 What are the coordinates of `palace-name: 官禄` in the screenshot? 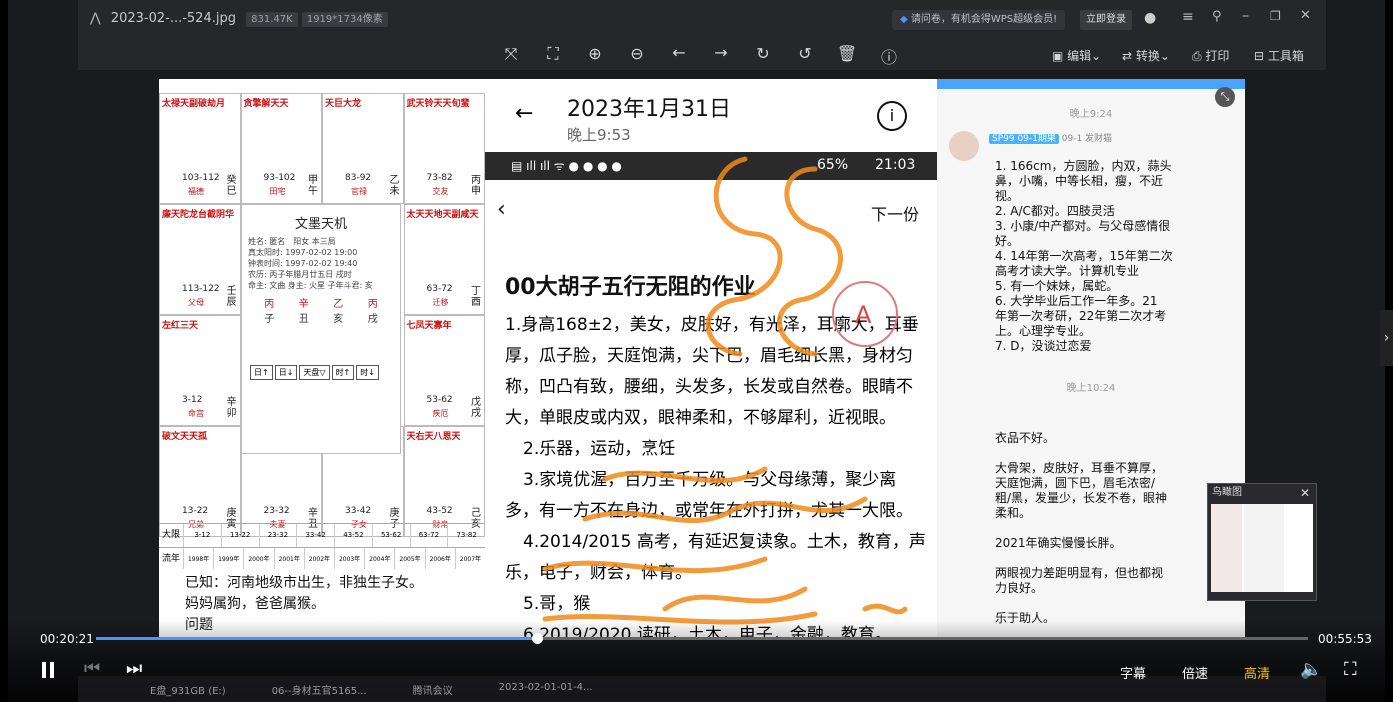 It's located at (359, 191).